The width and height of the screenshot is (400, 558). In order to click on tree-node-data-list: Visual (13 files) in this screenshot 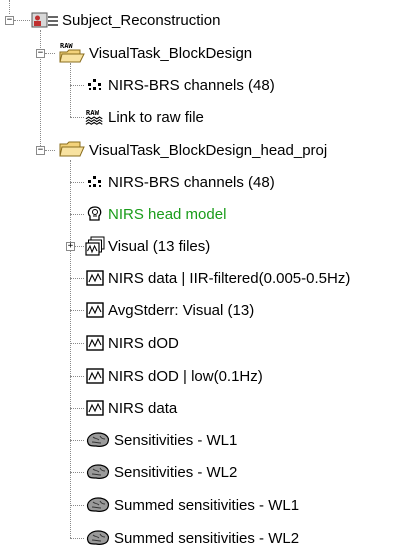, I will do `click(147, 246)`.